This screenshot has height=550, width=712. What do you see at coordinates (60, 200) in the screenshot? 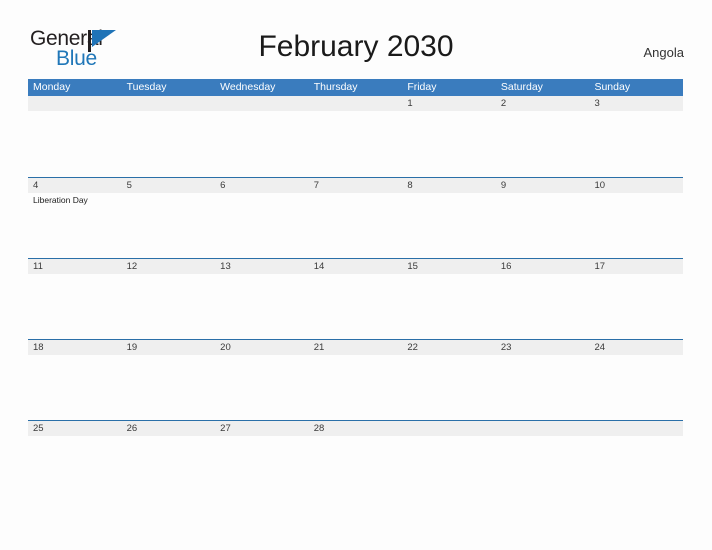
I see `day-event: Liberation Day` at bounding box center [60, 200].